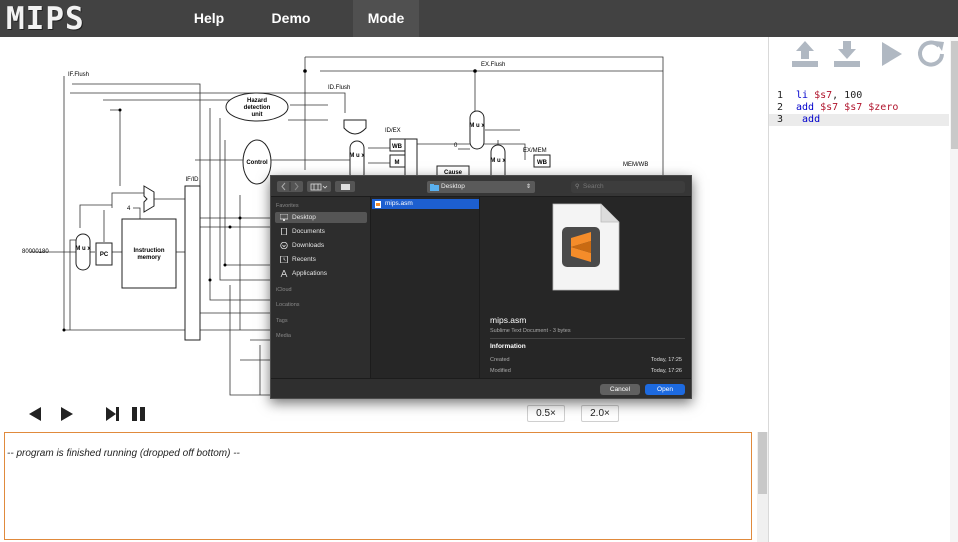 This screenshot has height=542, width=958. What do you see at coordinates (587, 338) in the screenshot?
I see `preview-divider` at bounding box center [587, 338].